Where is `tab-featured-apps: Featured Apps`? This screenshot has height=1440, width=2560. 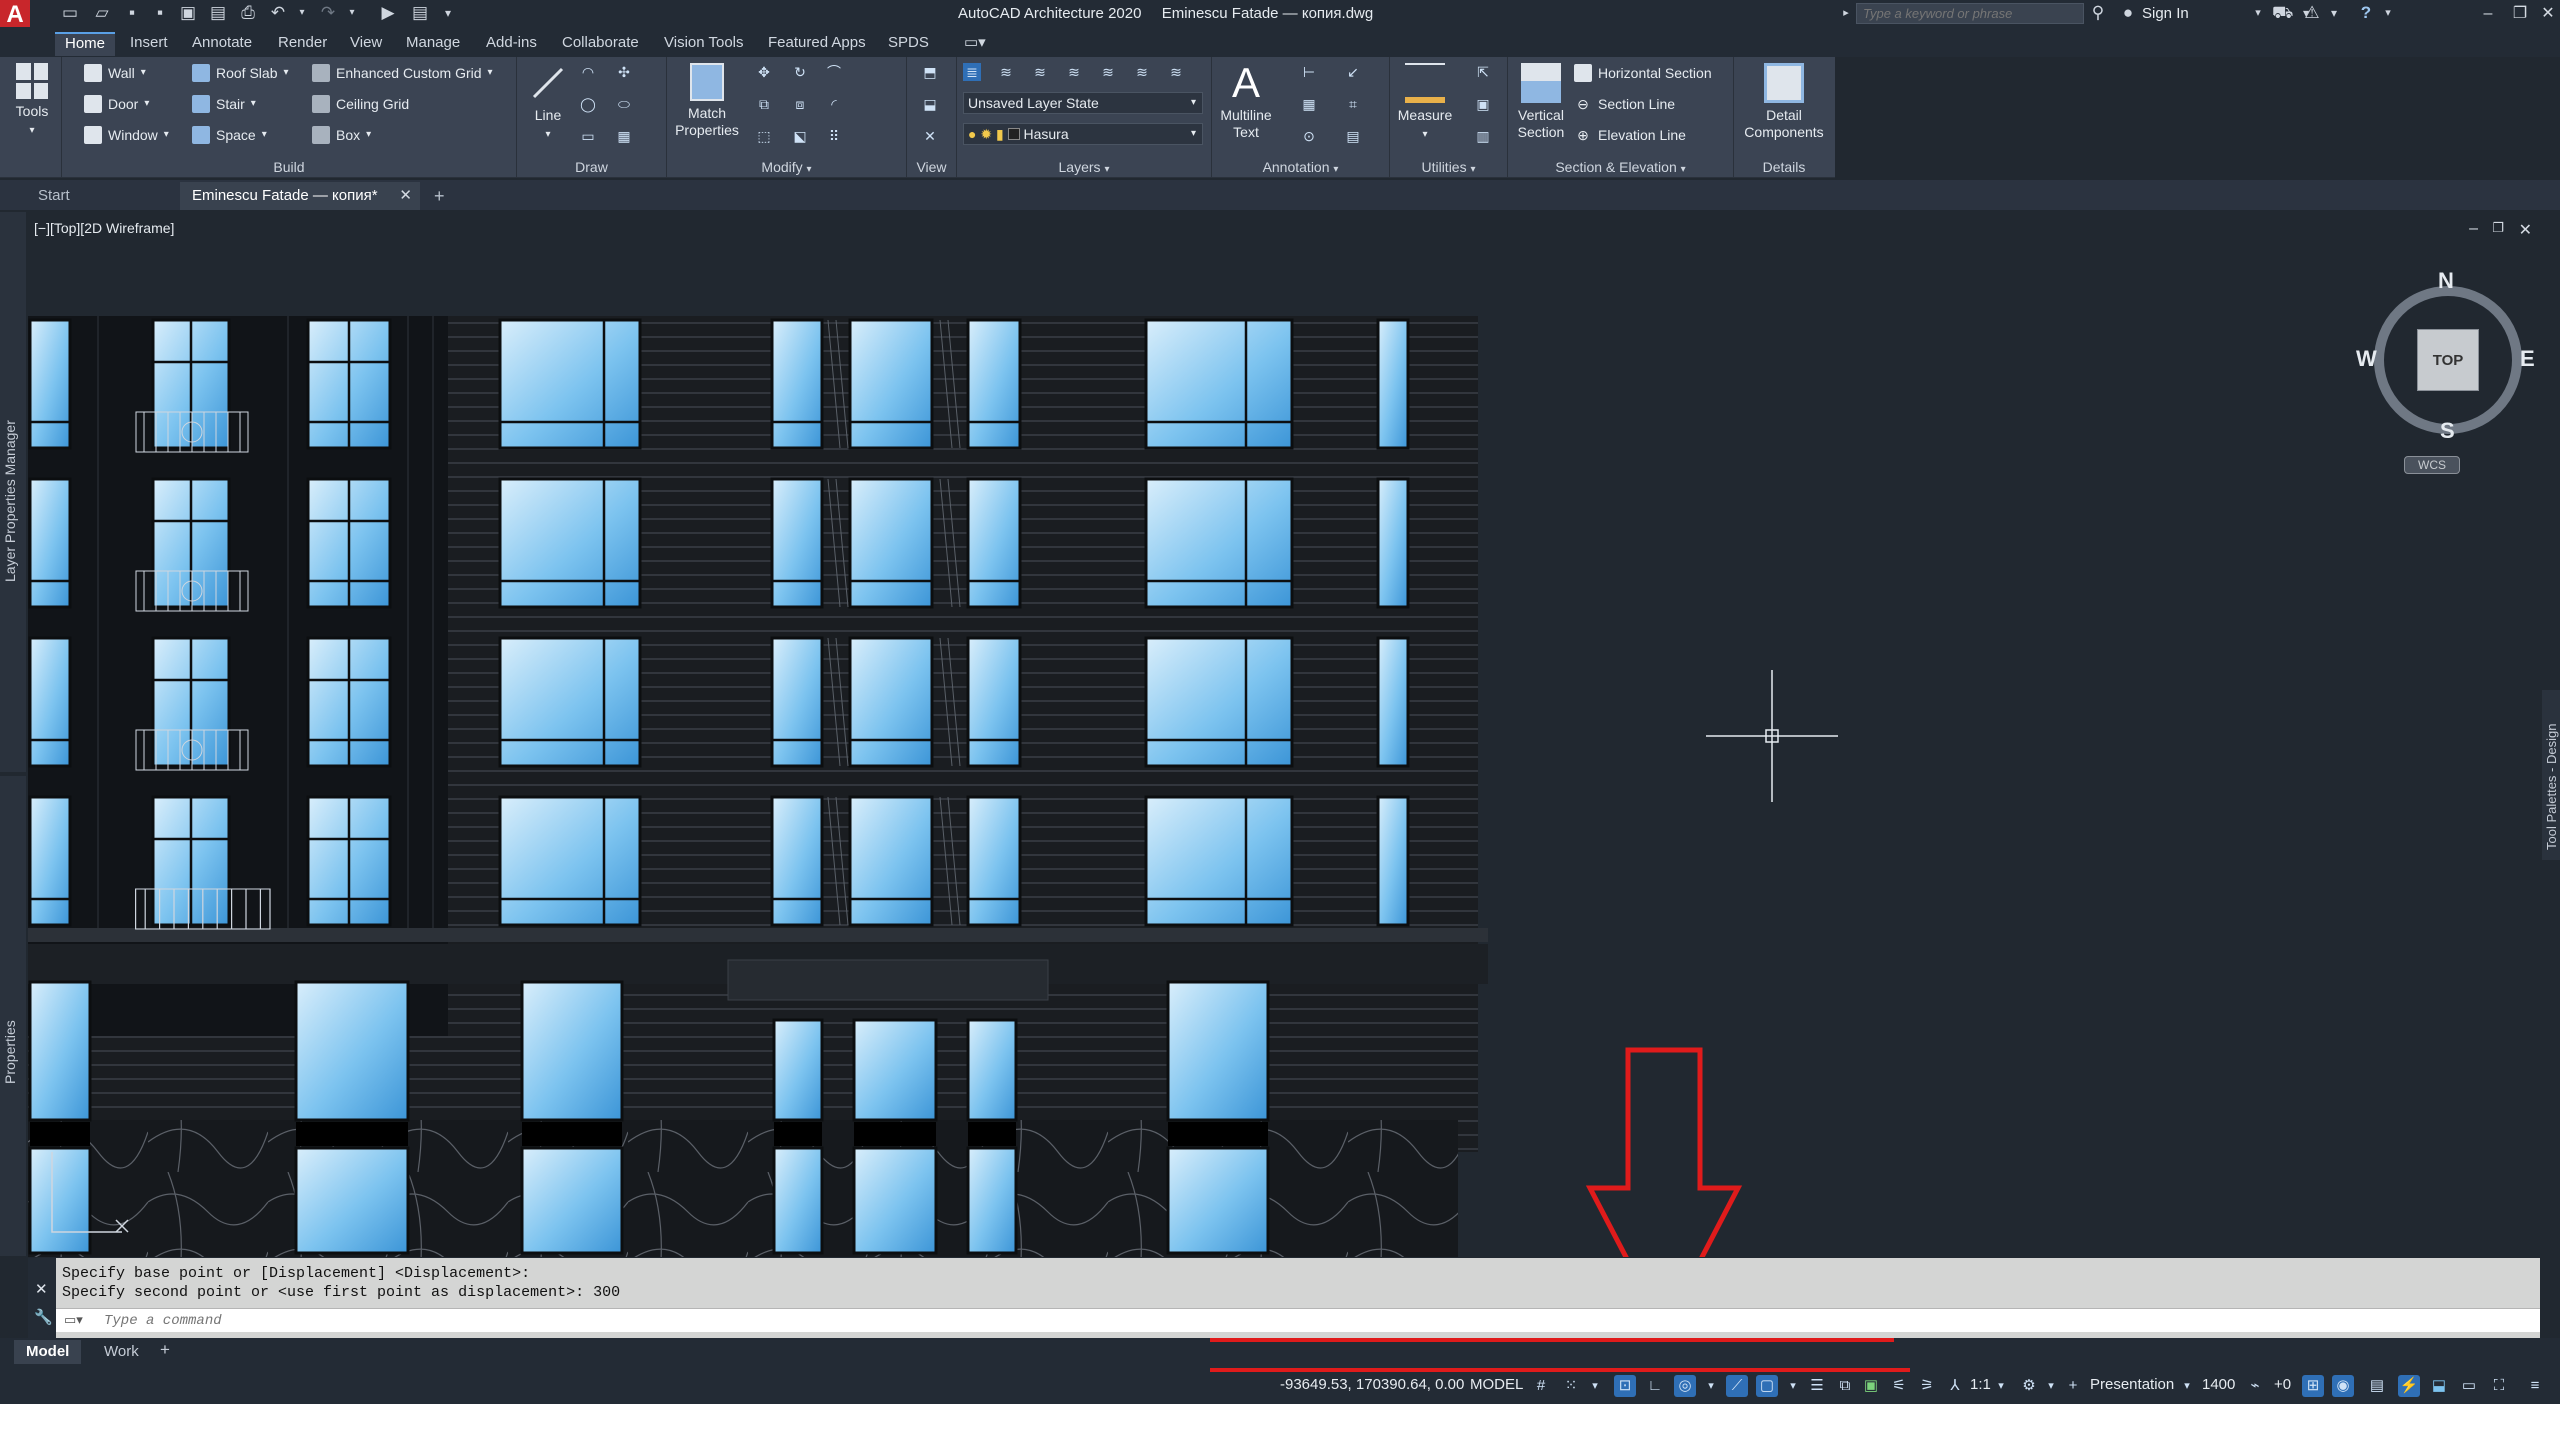
tab-featured-apps: Featured Apps is located at coordinates (817, 44).